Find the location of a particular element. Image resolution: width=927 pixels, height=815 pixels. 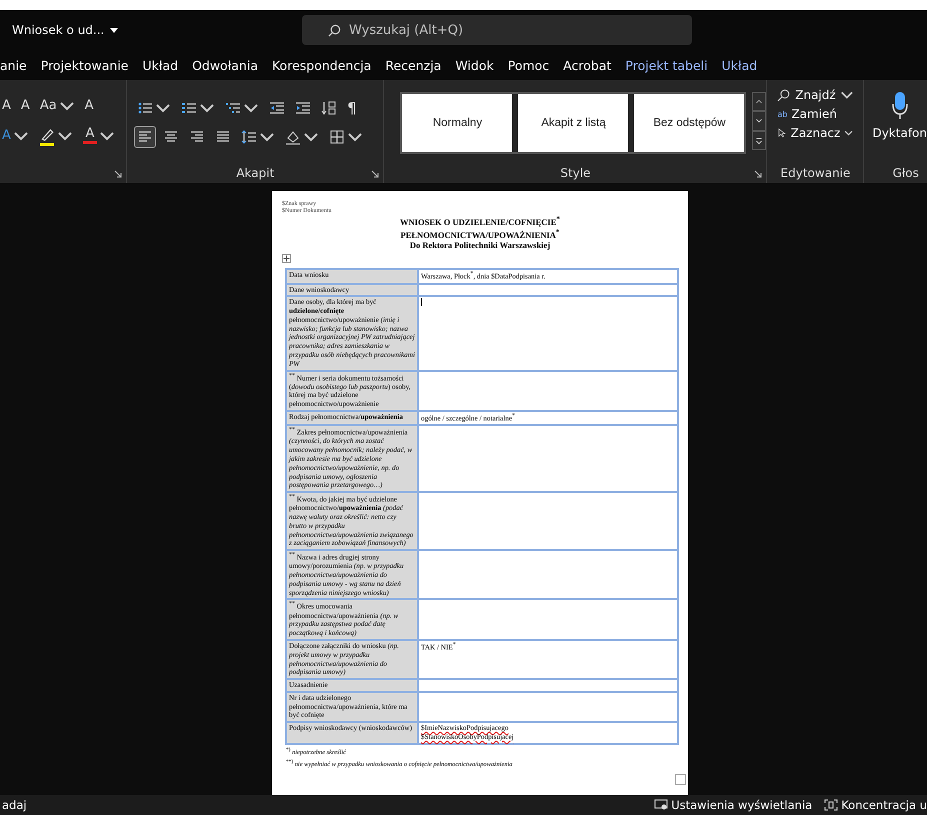

document-title: Do Rektora Politechniki Warszawskiej is located at coordinates (480, 245).